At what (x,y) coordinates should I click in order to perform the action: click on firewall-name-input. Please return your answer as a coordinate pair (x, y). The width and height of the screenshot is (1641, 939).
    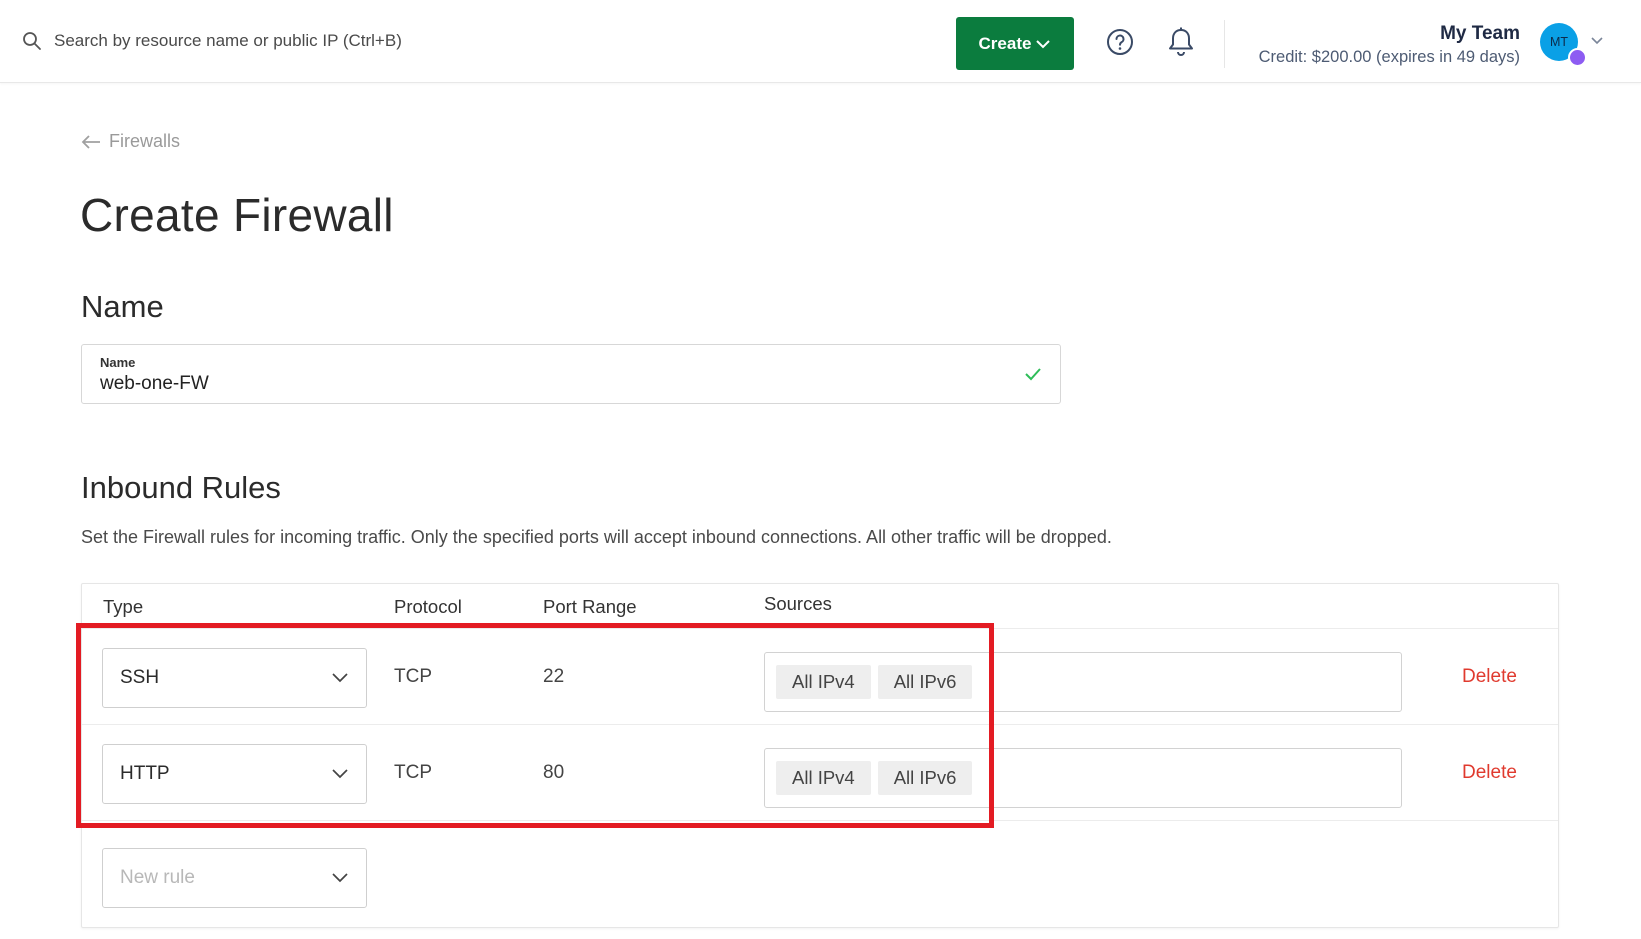
    Looking at the image, I should click on (530, 384).